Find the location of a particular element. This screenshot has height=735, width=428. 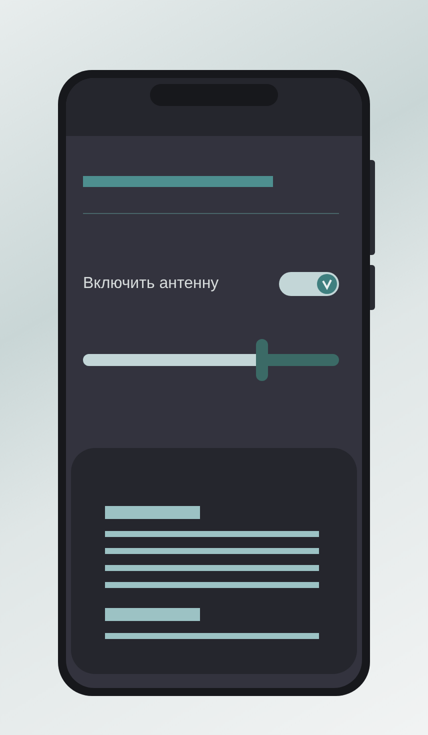

toggle-label: Включить антенну is located at coordinates (151, 284).